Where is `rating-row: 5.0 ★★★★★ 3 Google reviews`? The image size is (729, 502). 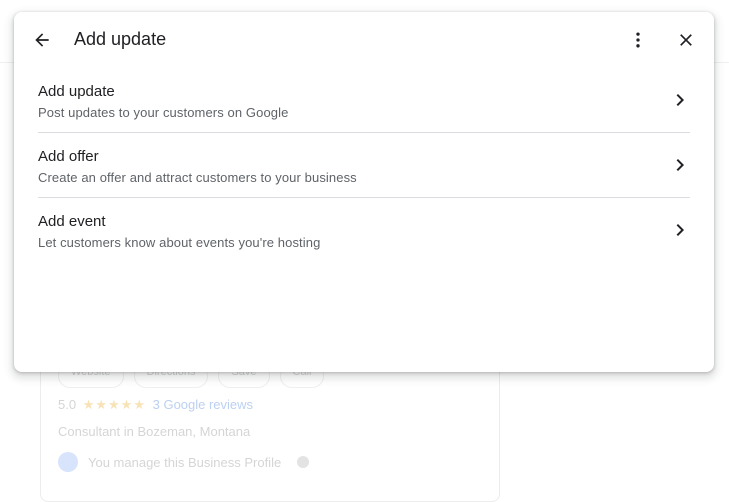 rating-row: 5.0 ★★★★★ 3 Google reviews is located at coordinates (155, 405).